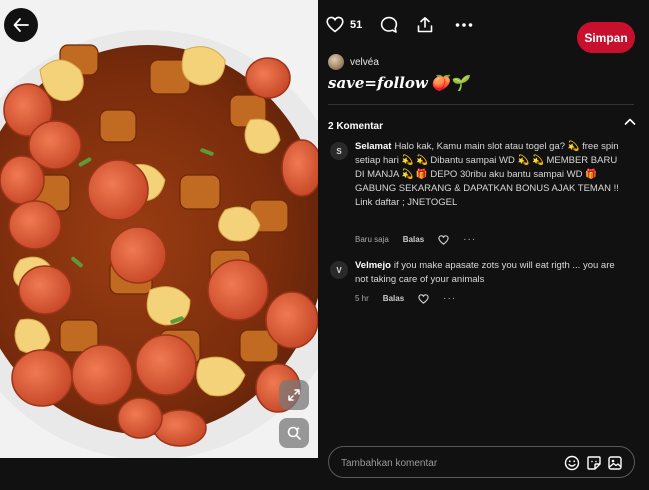 The image size is (649, 490). I want to click on like-count: 51, so click(356, 24).